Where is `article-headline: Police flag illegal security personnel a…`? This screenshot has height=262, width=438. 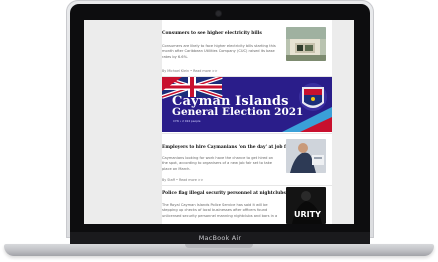
article-headline: Police flag illegal security personnel a… is located at coordinates (224, 193).